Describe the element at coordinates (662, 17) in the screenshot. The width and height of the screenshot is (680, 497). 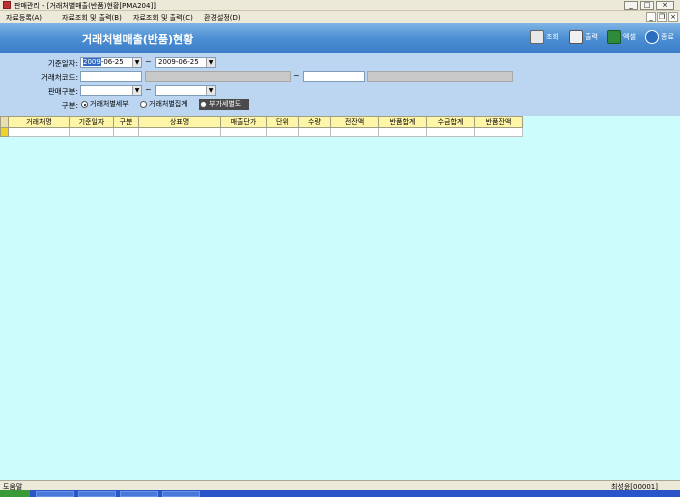
I see `mdi-restore-button: ❐` at that location.